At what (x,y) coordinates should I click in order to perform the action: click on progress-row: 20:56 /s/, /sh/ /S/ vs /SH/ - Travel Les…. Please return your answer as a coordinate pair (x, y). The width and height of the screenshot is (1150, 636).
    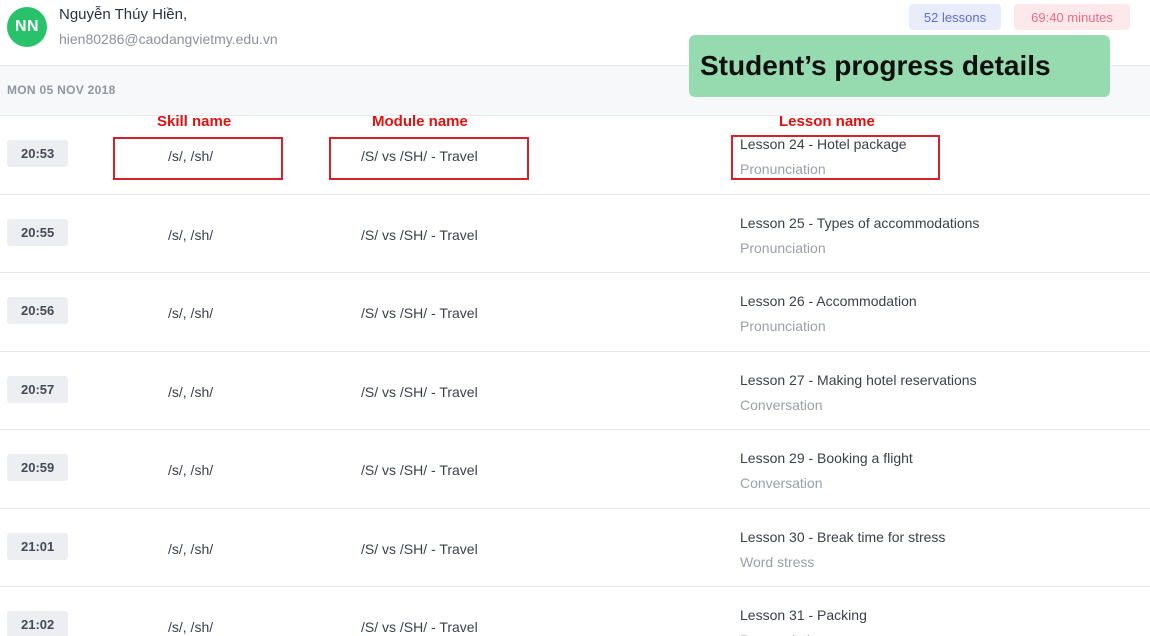
    Looking at the image, I should click on (575, 312).